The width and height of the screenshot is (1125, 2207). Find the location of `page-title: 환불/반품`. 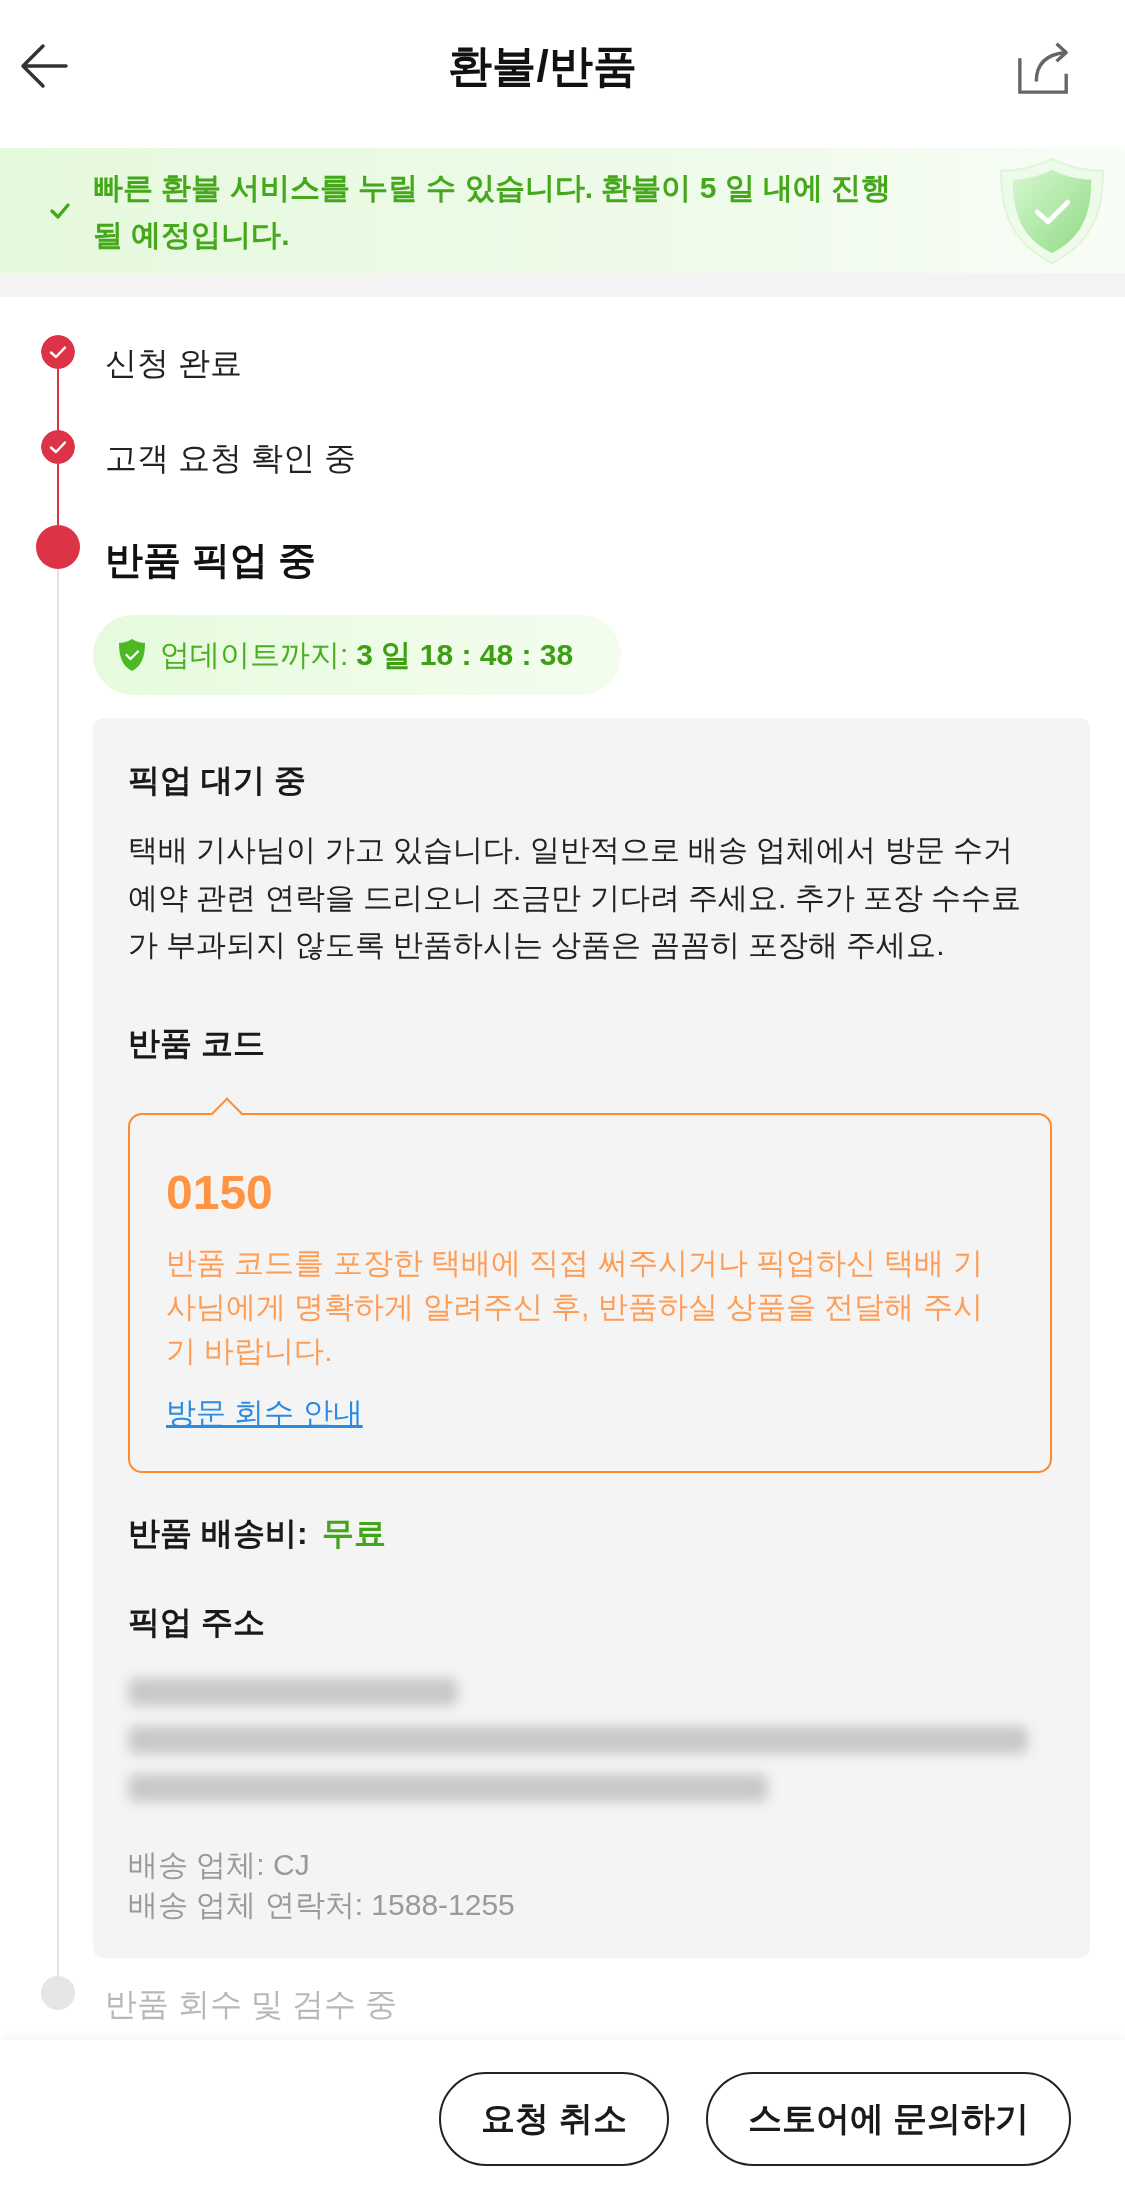

page-title: 환불/반품 is located at coordinates (542, 65).